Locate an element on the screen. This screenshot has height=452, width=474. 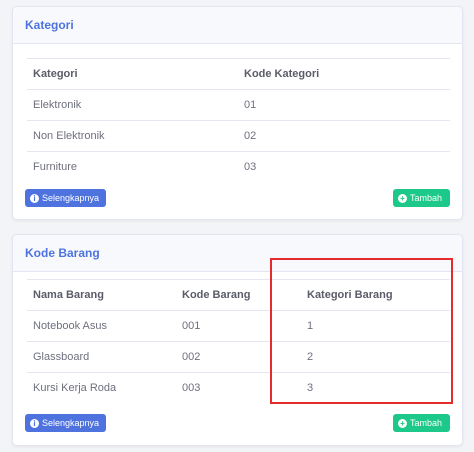
table-cell: 2 is located at coordinates (375, 357).